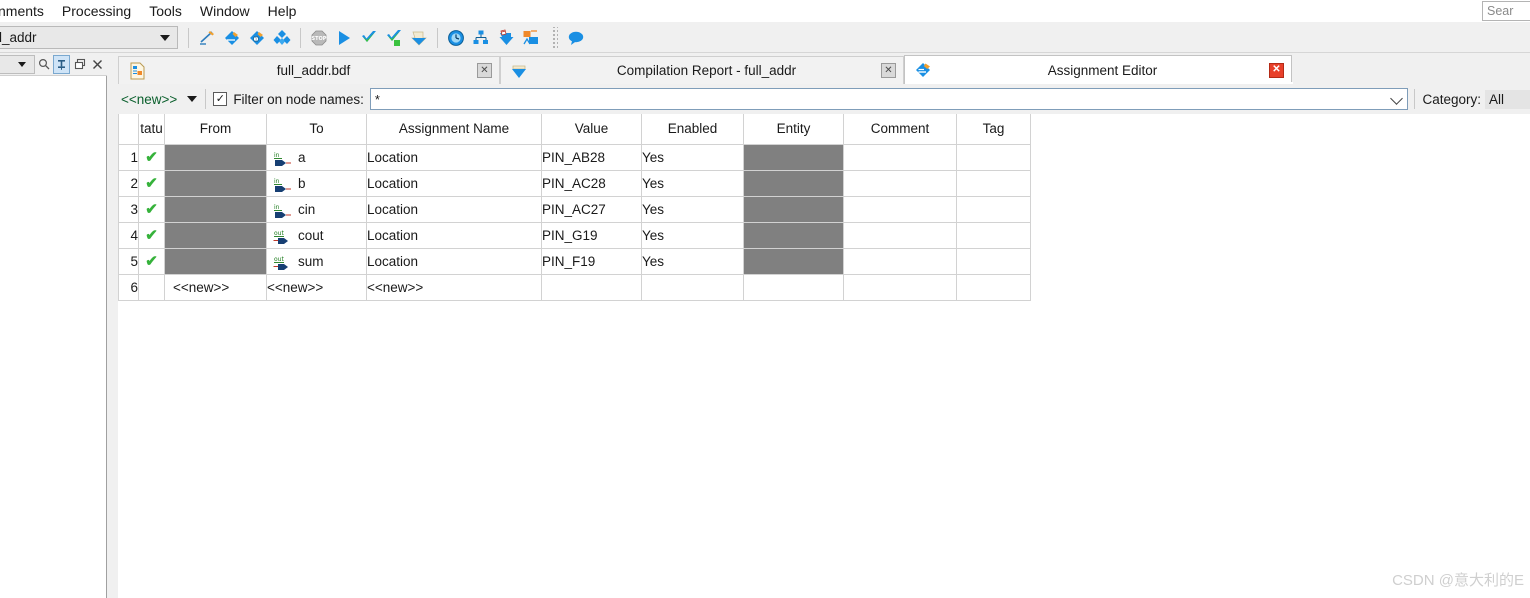 This screenshot has width=1530, height=598. Describe the element at coordinates (576, 38) in the screenshot. I see `chat-bubble-icon` at that location.